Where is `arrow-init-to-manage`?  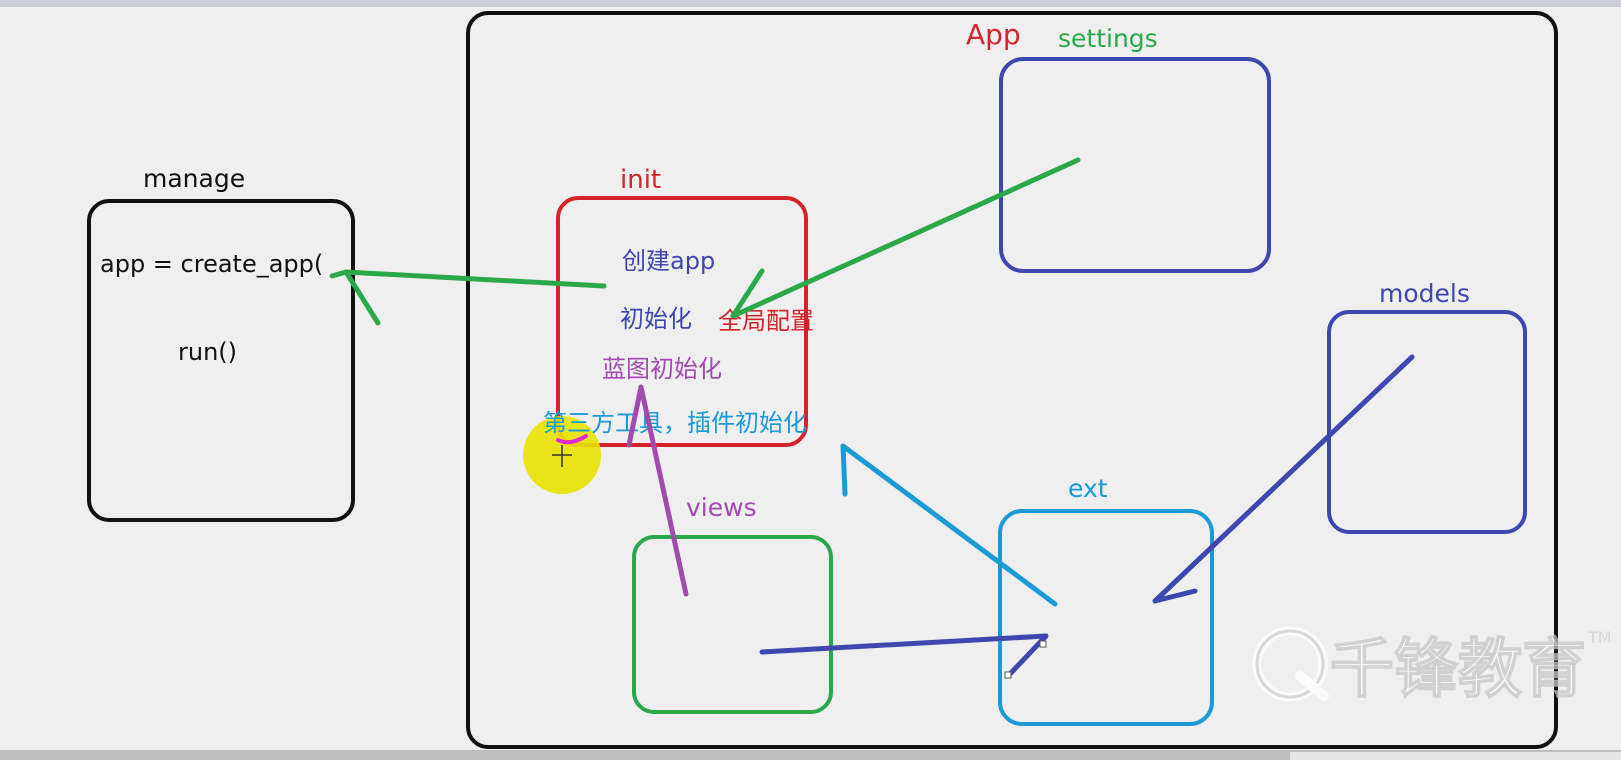
arrow-init-to-manage is located at coordinates (475, 297).